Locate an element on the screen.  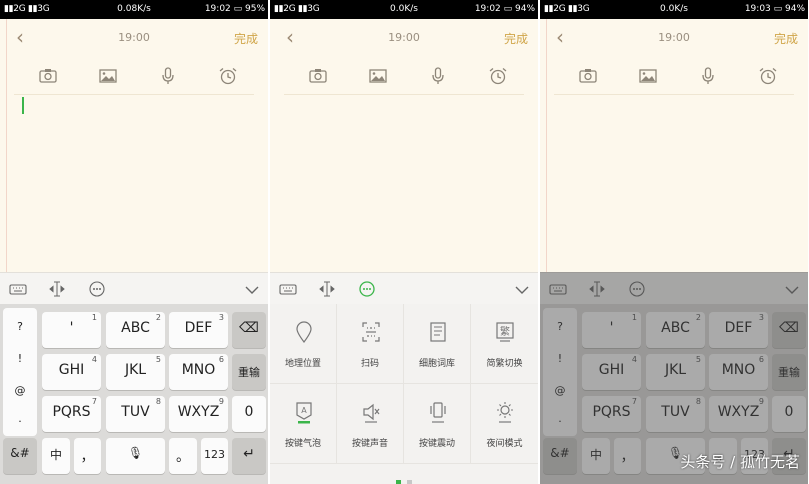
clock-battery: 19:03 ▭ 94% is located at coordinates (774, 9).